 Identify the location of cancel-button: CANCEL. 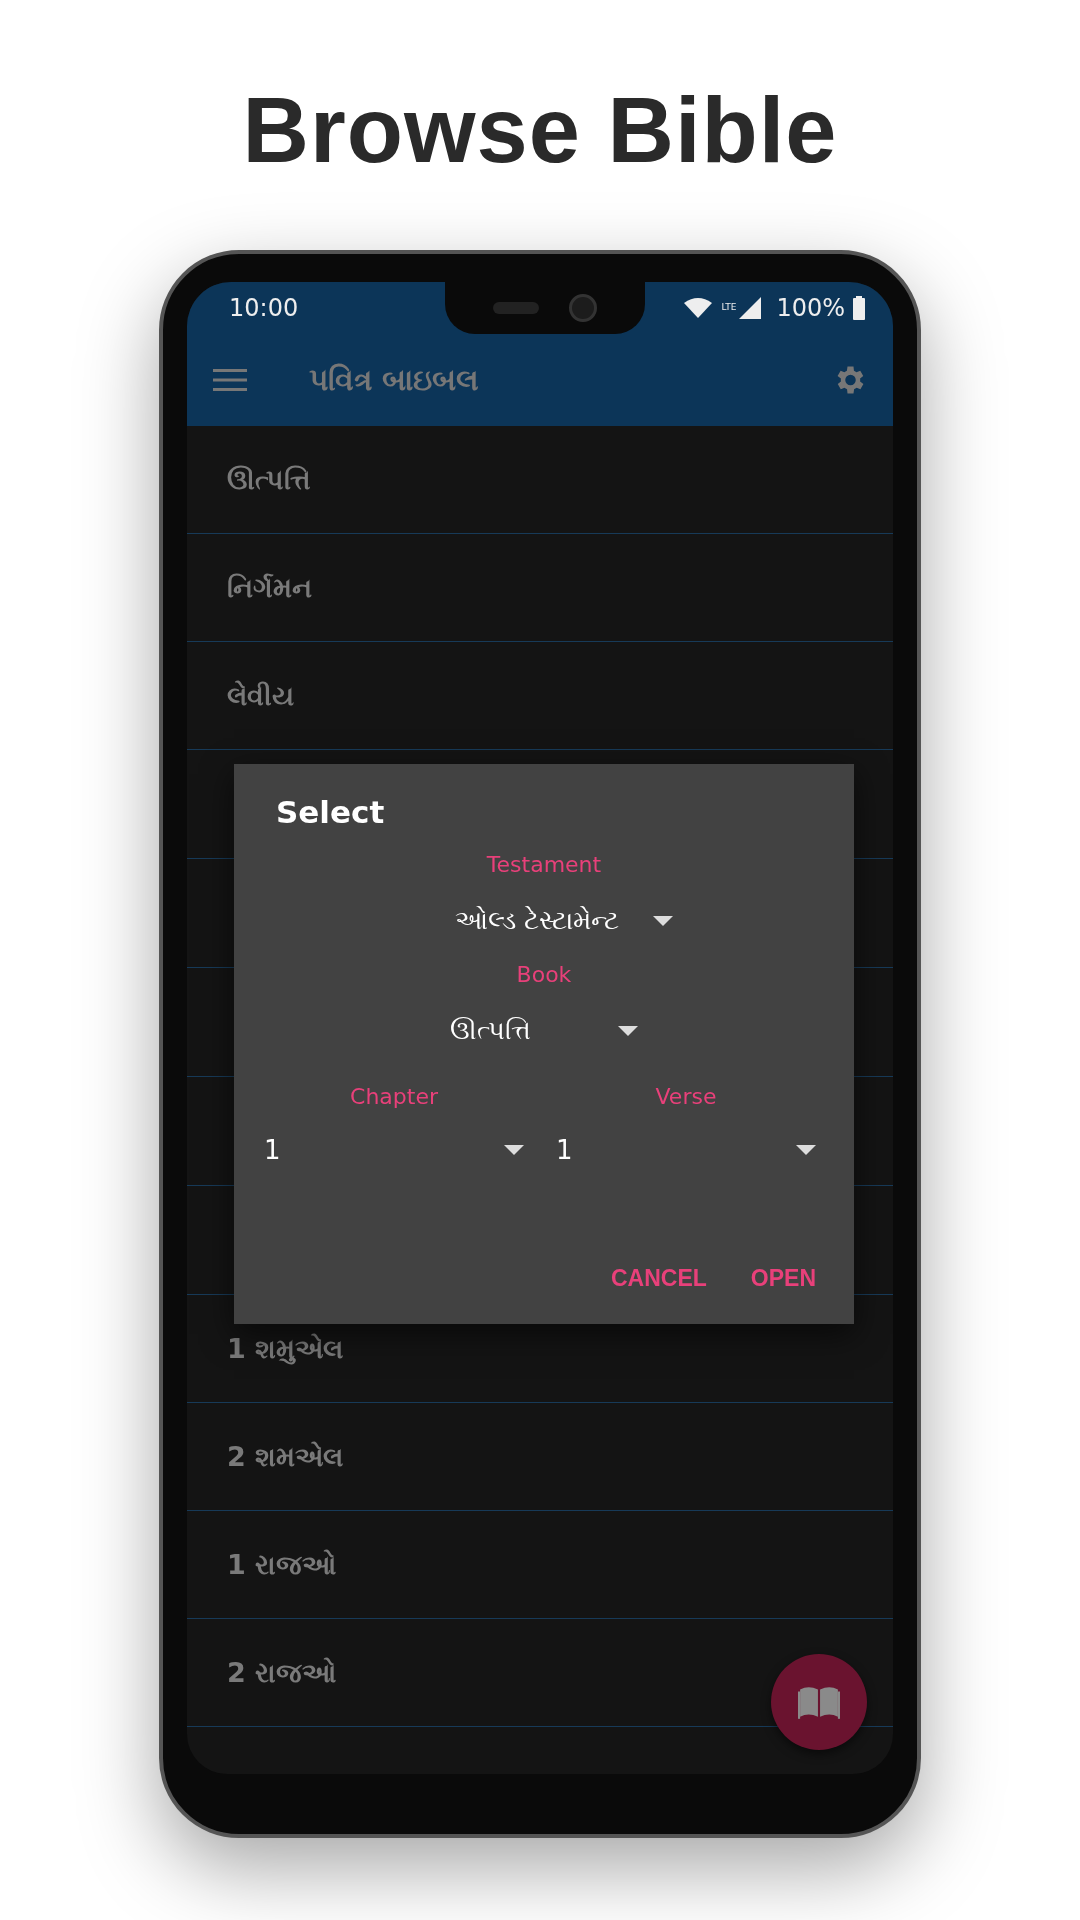
(658, 1278).